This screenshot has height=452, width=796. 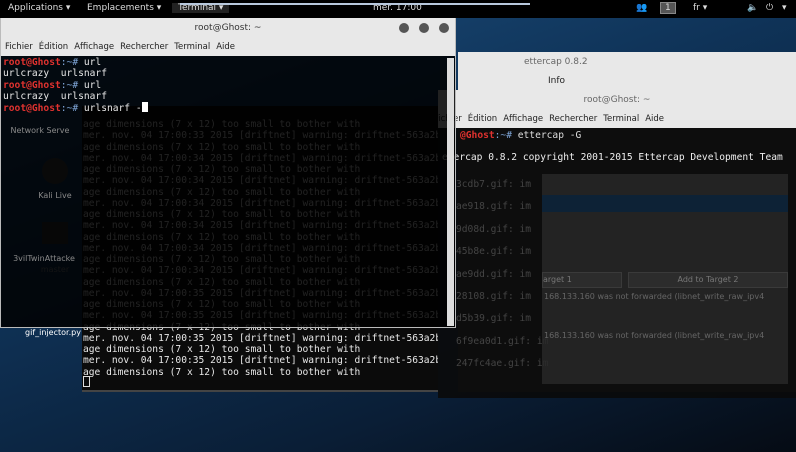 What do you see at coordinates (784, 8) in the screenshot?
I see `power-menu-chevron-icon: ▾` at bounding box center [784, 8].